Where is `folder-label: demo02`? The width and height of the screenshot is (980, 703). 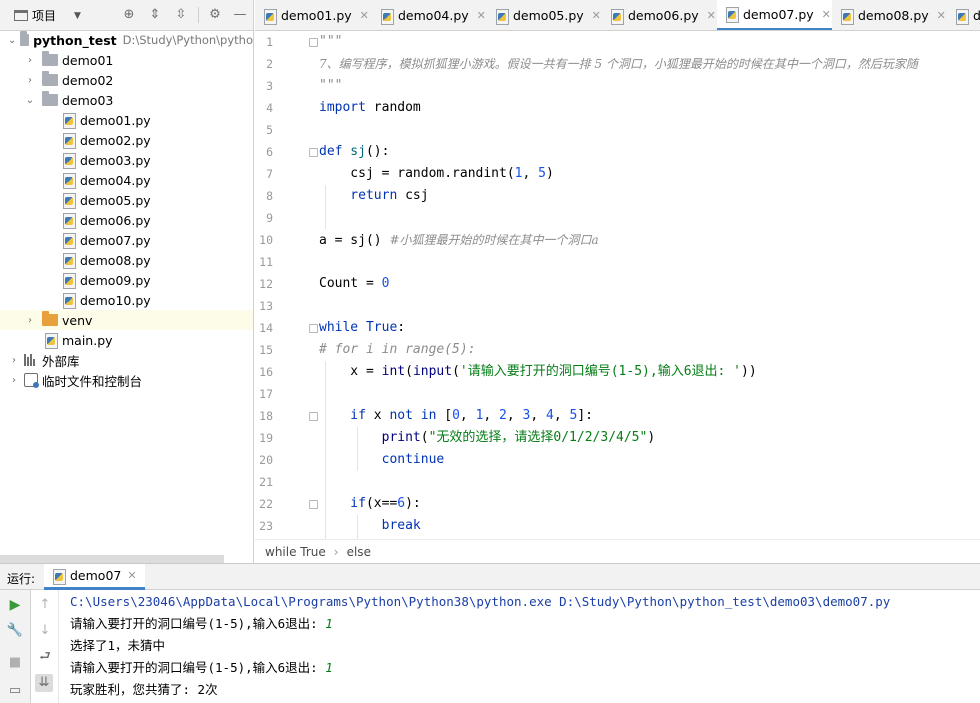 folder-label: demo02 is located at coordinates (88, 80).